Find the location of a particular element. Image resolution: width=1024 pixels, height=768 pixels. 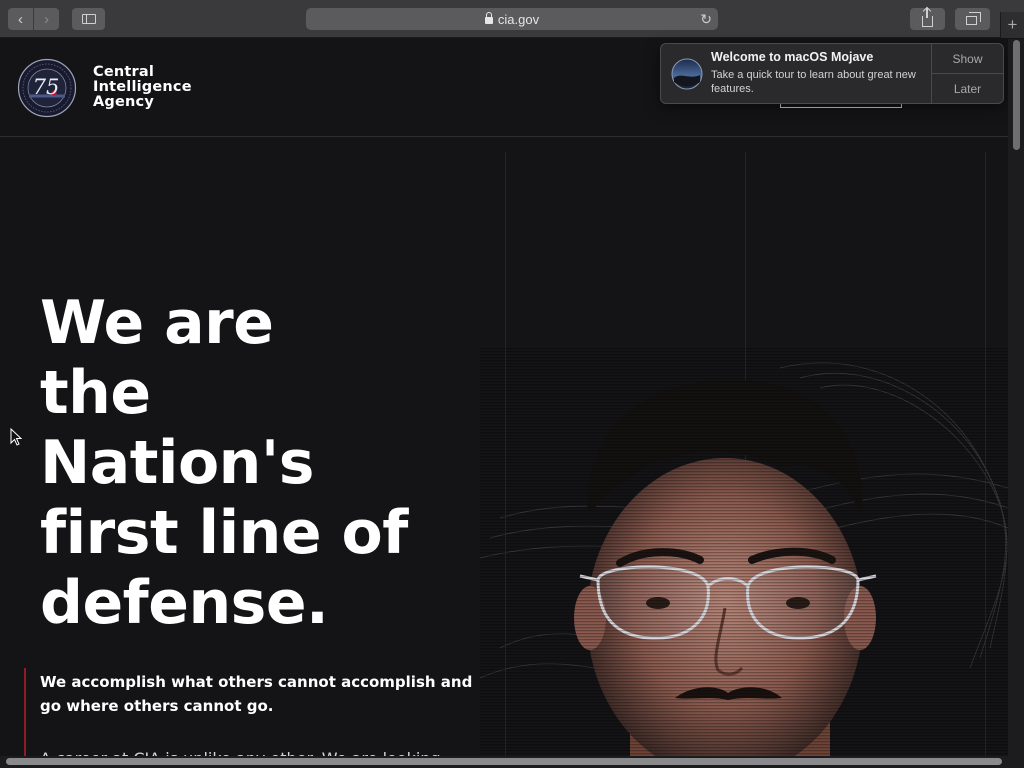

seal-number: 75 is located at coordinates (46, 87).